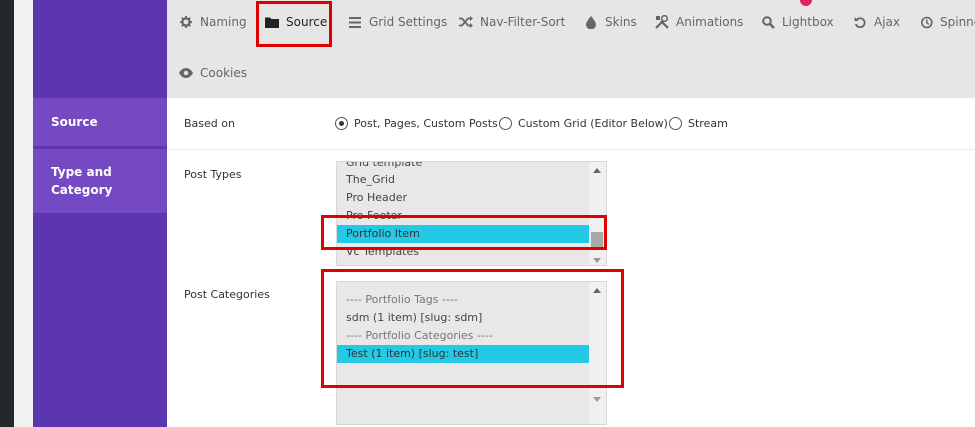 The height and width of the screenshot is (427, 975). Describe the element at coordinates (186, 22) in the screenshot. I see `gear-icon` at that location.